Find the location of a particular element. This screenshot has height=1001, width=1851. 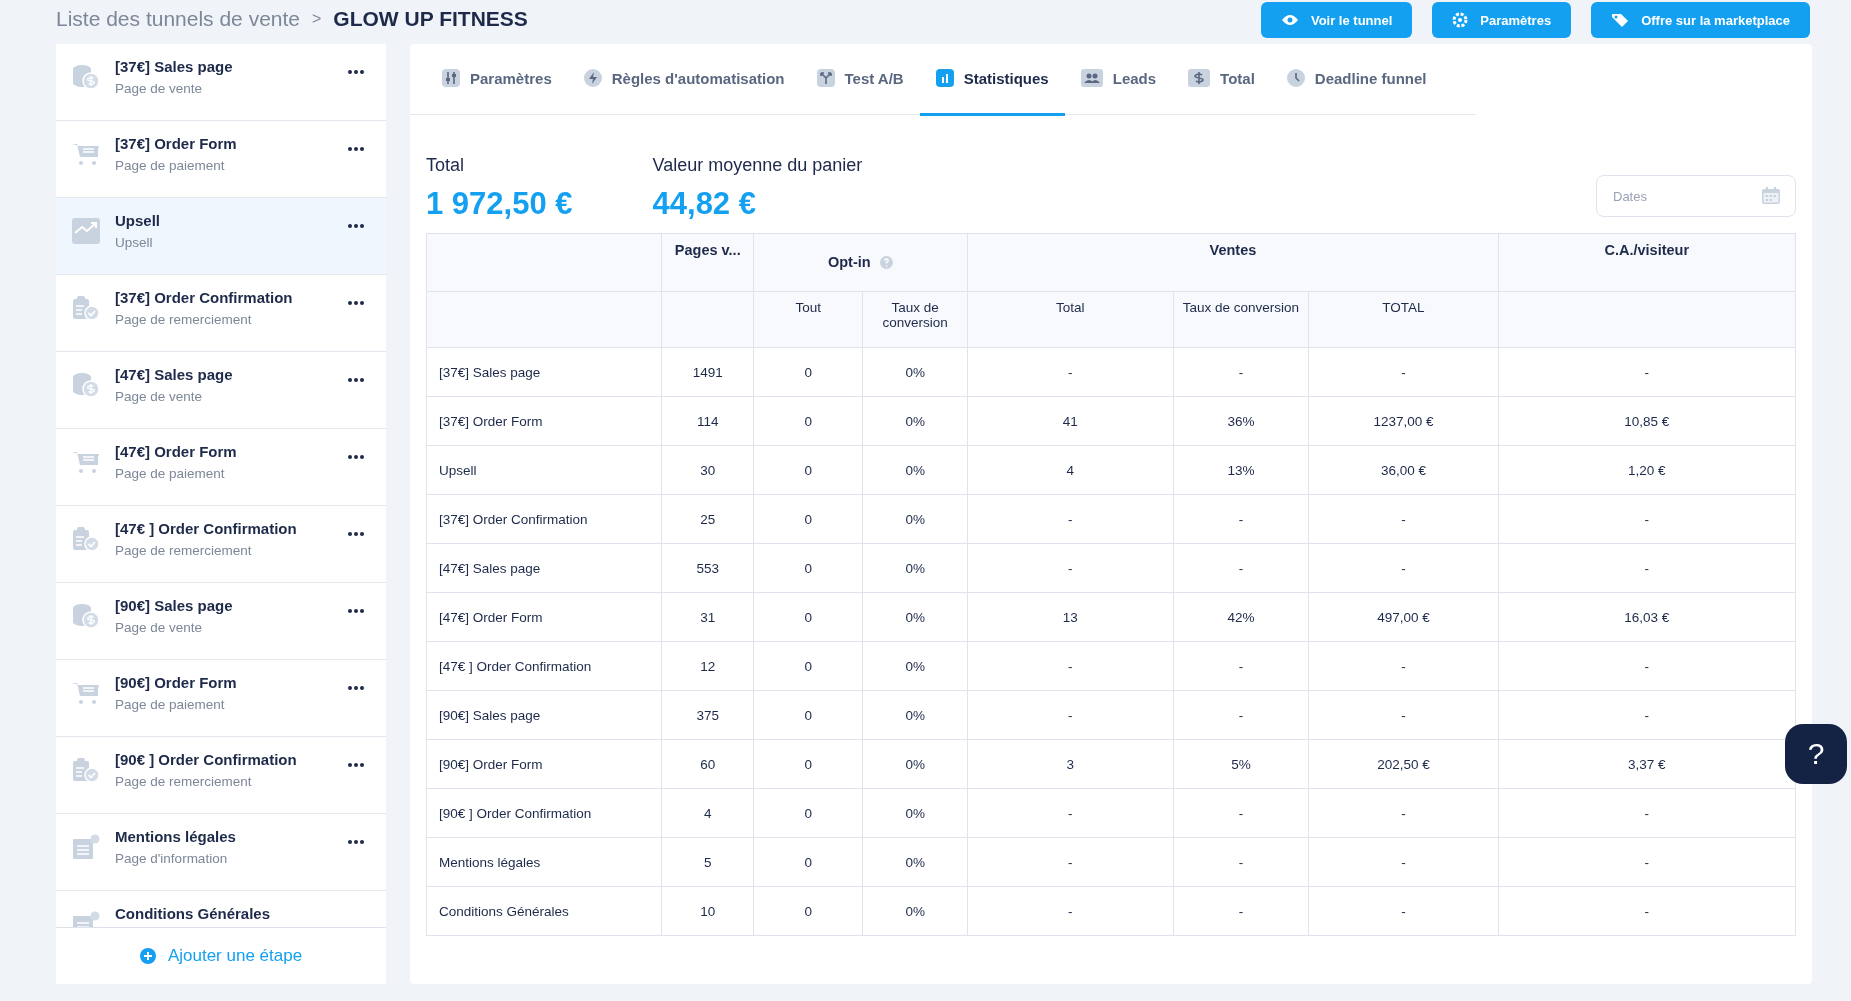

metric-label: Total is located at coordinates (446, 165).